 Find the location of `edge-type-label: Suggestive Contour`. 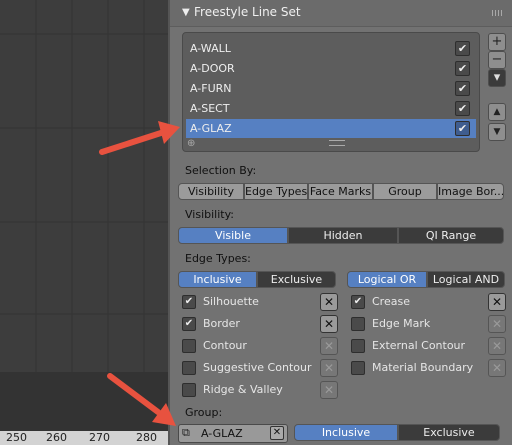

edge-type-label: Suggestive Contour is located at coordinates (257, 367).